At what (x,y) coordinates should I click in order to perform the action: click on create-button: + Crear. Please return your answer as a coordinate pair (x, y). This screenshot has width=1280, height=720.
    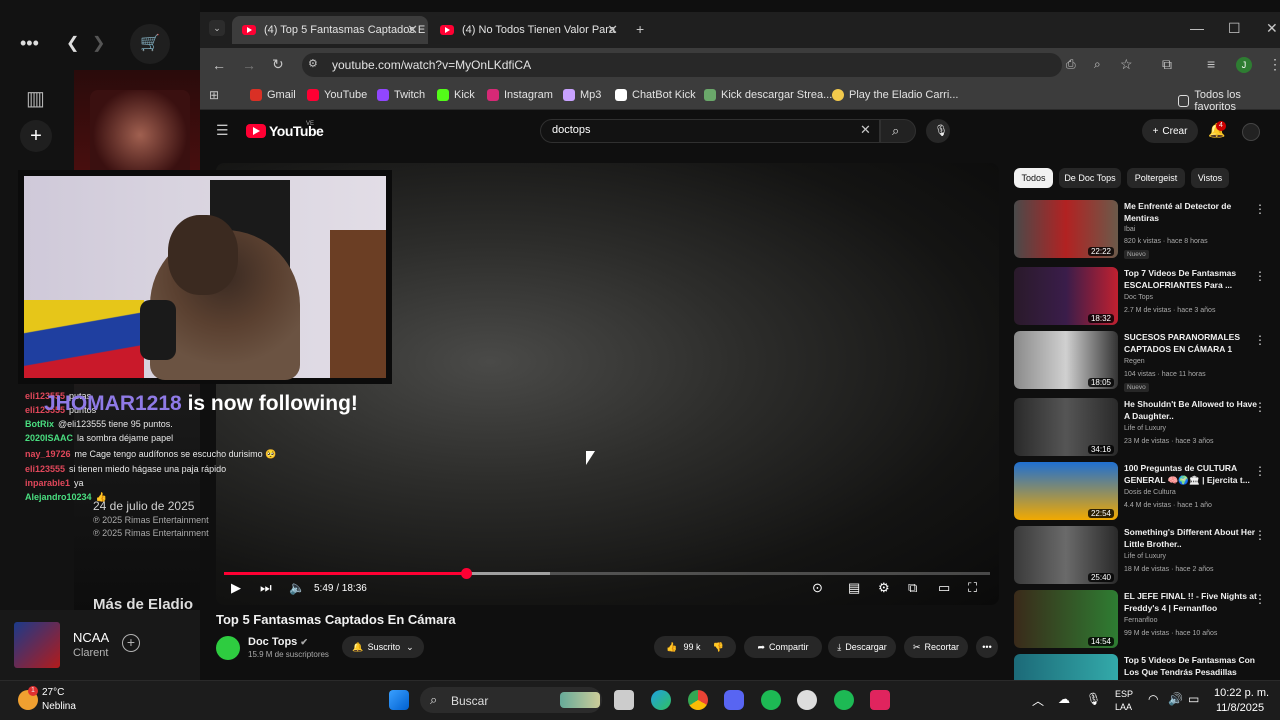
    Looking at the image, I should click on (1170, 131).